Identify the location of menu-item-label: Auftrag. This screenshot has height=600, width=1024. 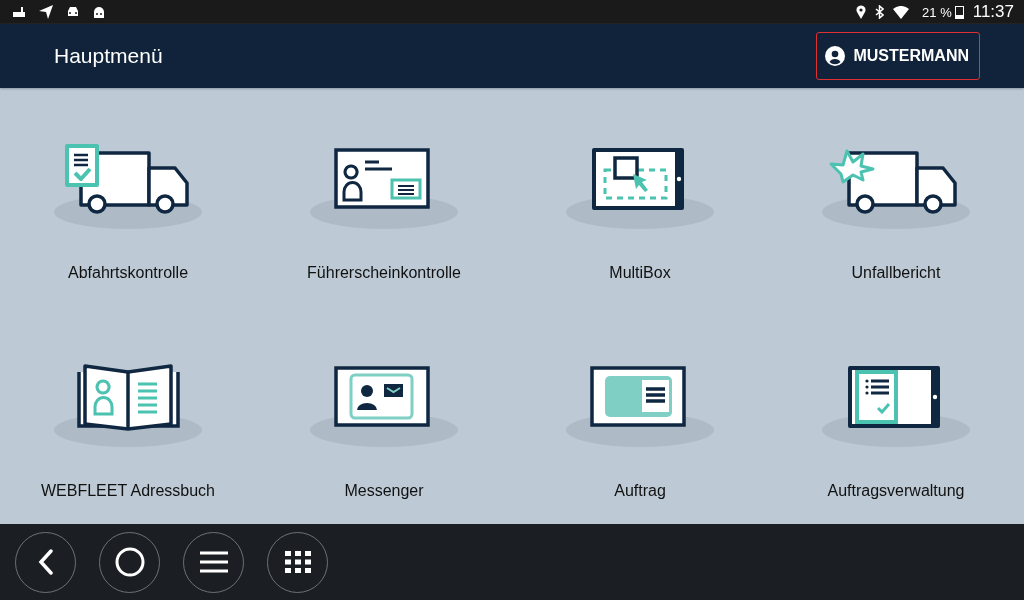
(640, 491).